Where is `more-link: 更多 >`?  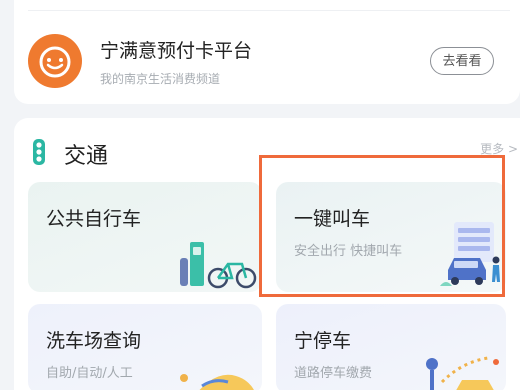
more-link: 更多 > is located at coordinates (499, 148).